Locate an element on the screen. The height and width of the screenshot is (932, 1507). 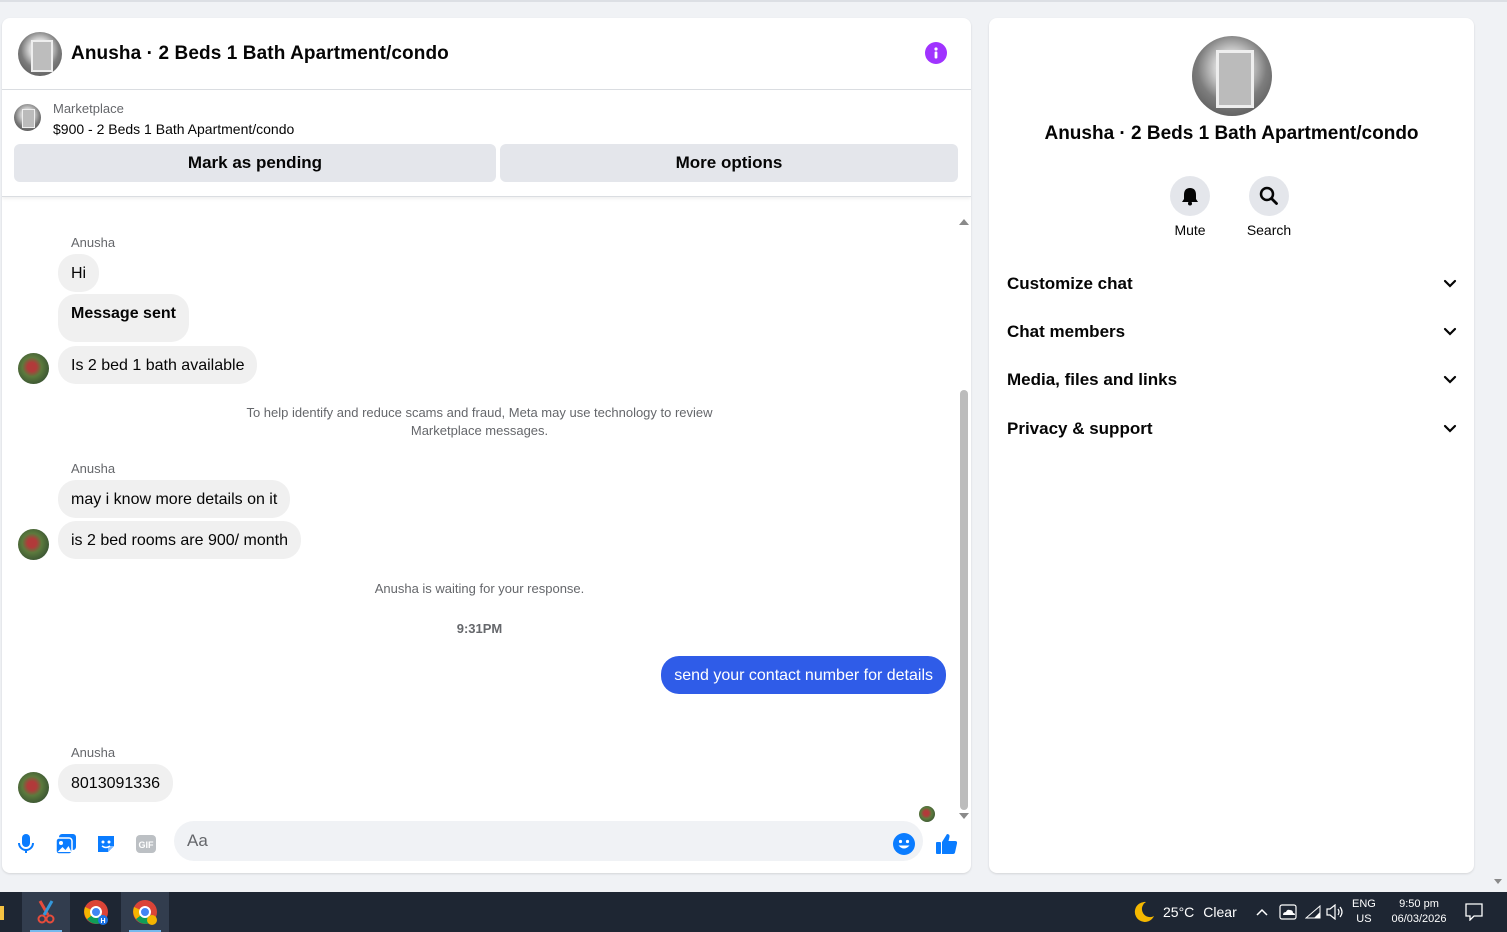
message-composer: GIF is located at coordinates (486, 846).